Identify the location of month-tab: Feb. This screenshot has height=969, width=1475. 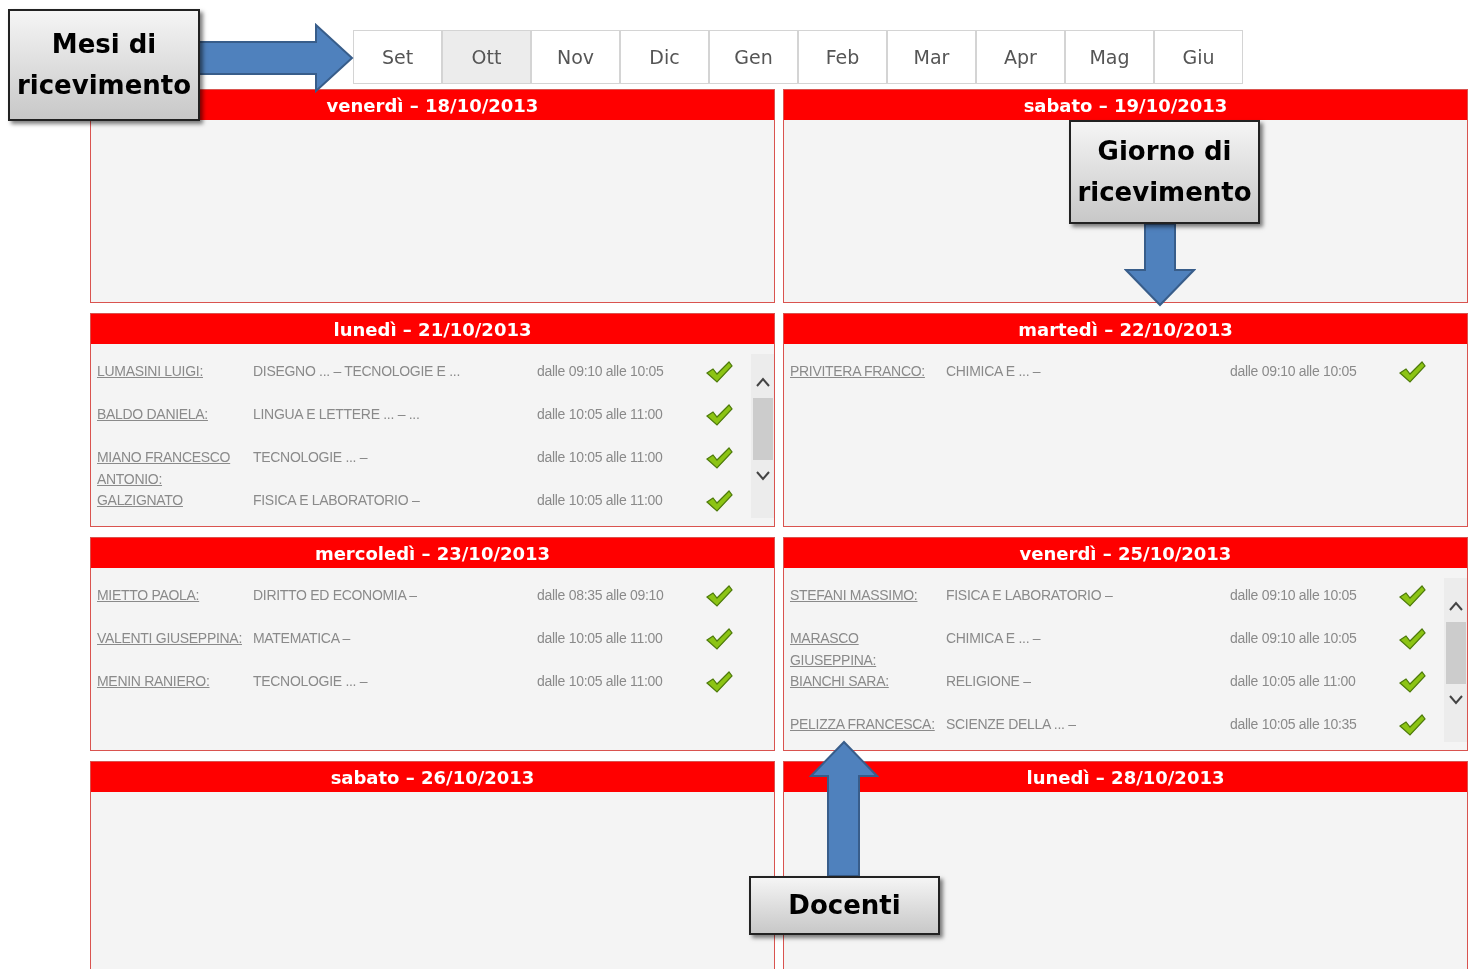
(842, 57).